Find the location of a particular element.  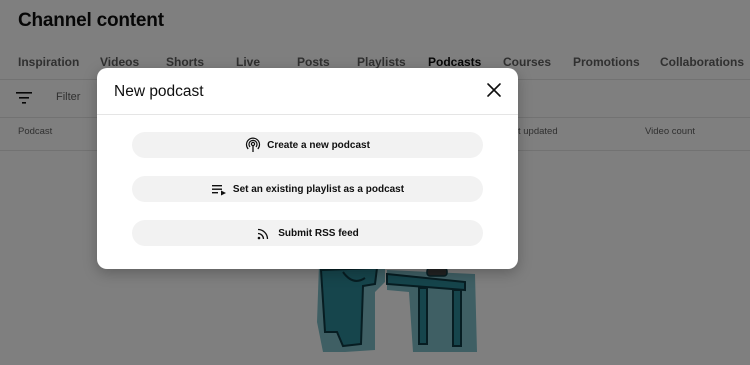

submit-rss-feed-label: Submit RSS feed is located at coordinates (318, 233).